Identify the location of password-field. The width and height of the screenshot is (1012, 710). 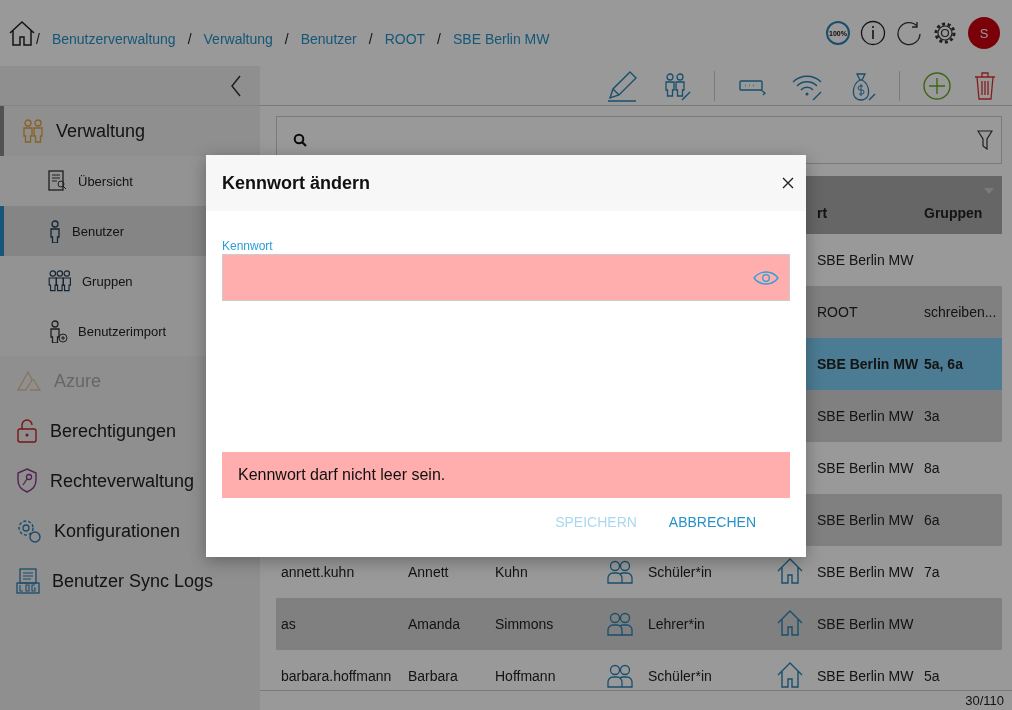
(506, 277).